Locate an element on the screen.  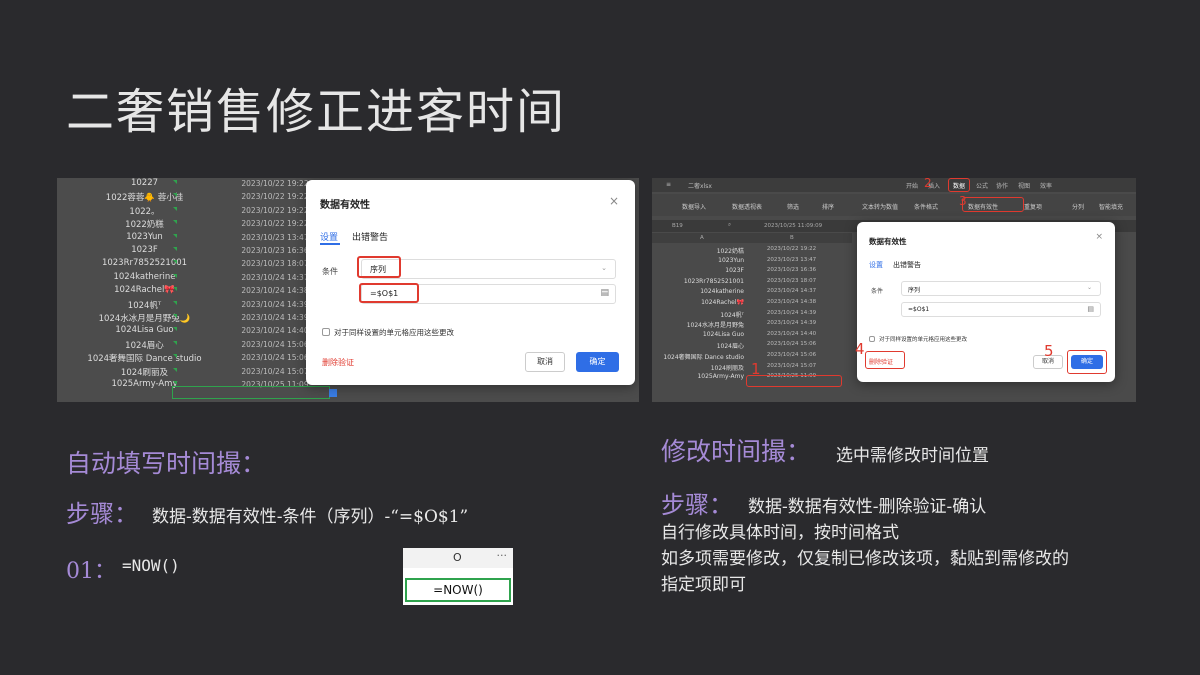
row-time: 2023/10/23 13:47 is located at coordinates (791, 259).